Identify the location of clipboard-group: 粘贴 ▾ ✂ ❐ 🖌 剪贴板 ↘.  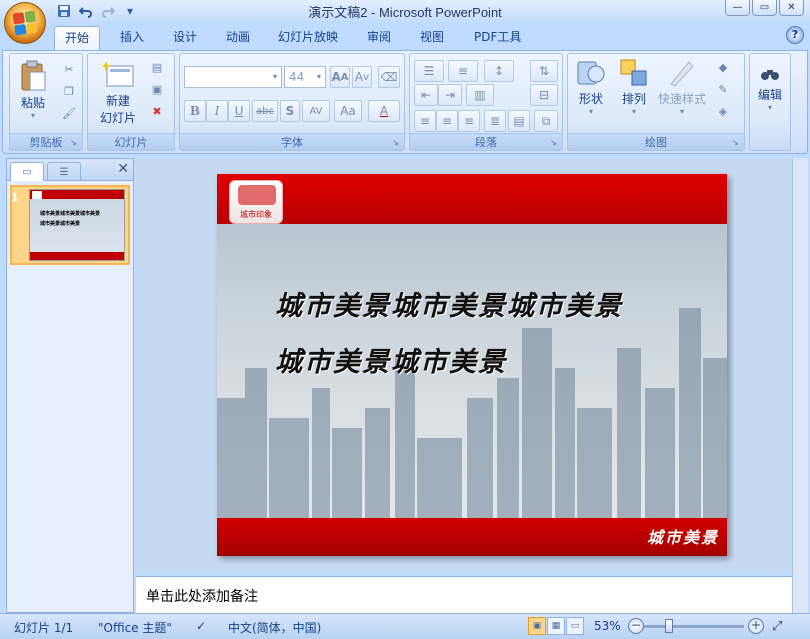
(46, 102).